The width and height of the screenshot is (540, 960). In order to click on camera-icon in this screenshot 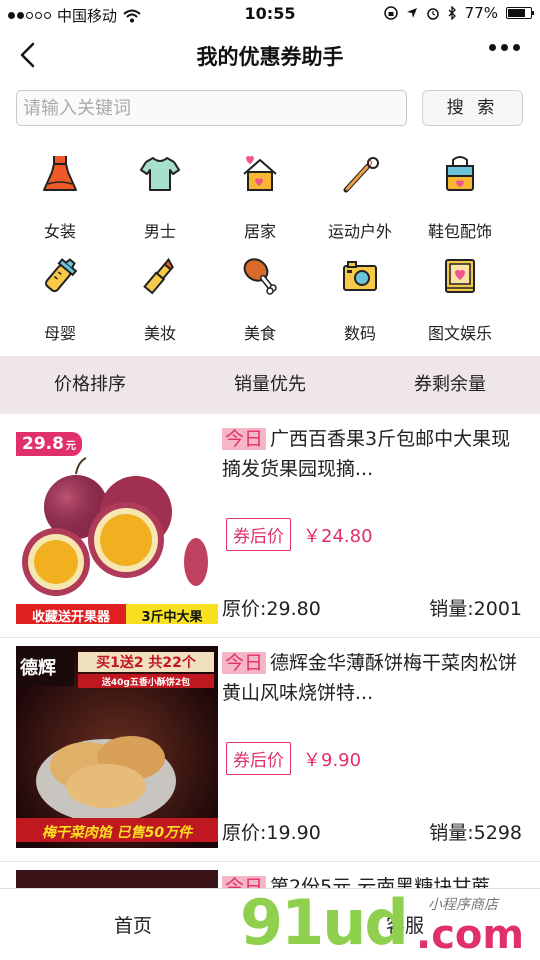, I will do `click(360, 276)`.